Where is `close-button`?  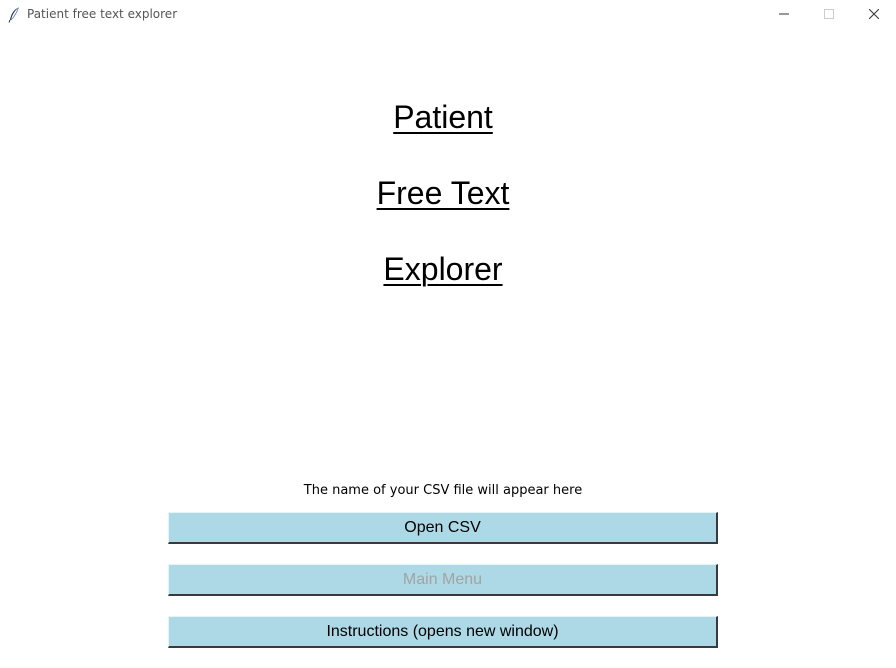 close-button is located at coordinates (873, 15).